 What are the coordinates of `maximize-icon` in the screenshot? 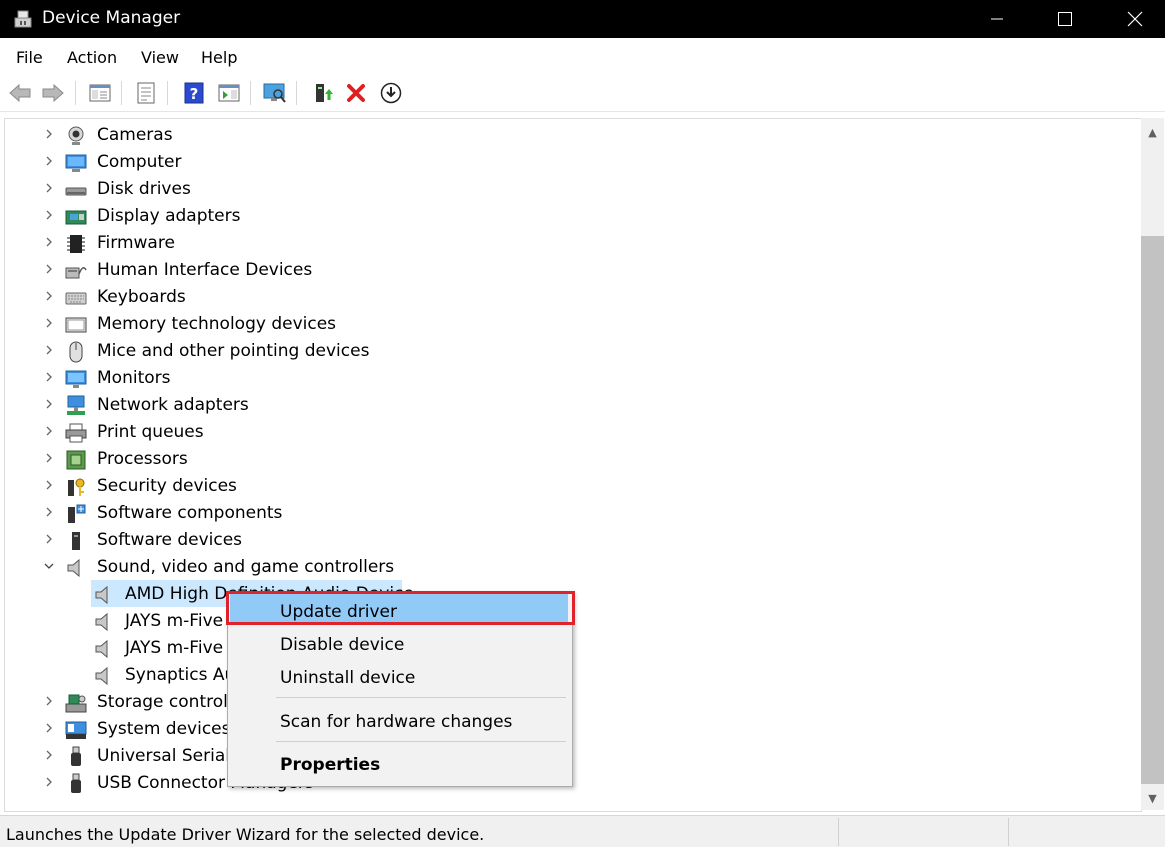 It's located at (1065, 19).